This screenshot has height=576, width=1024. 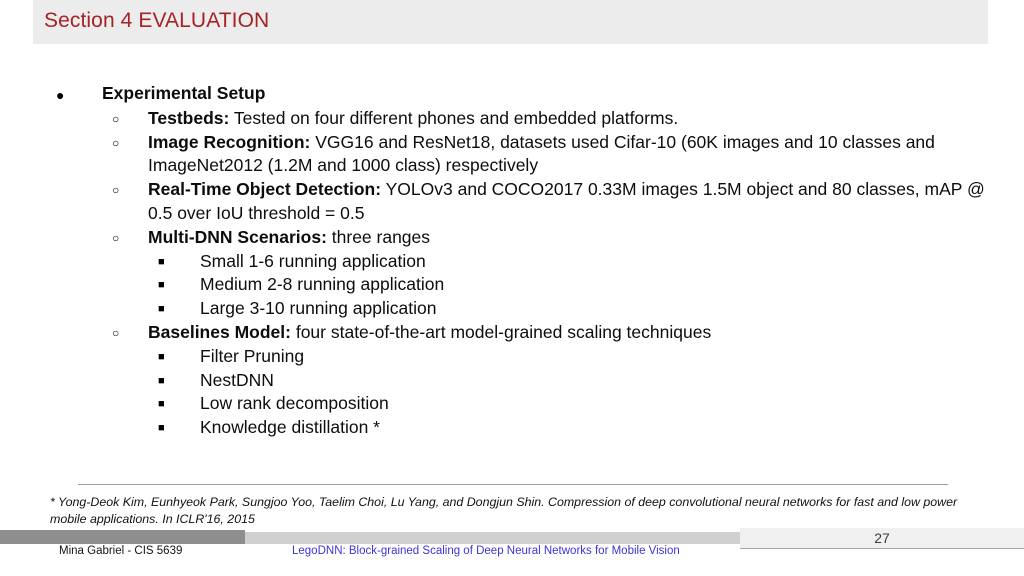 I want to click on item-text: Multi-DNN Scenarios: three ranges, so click(x=289, y=238).